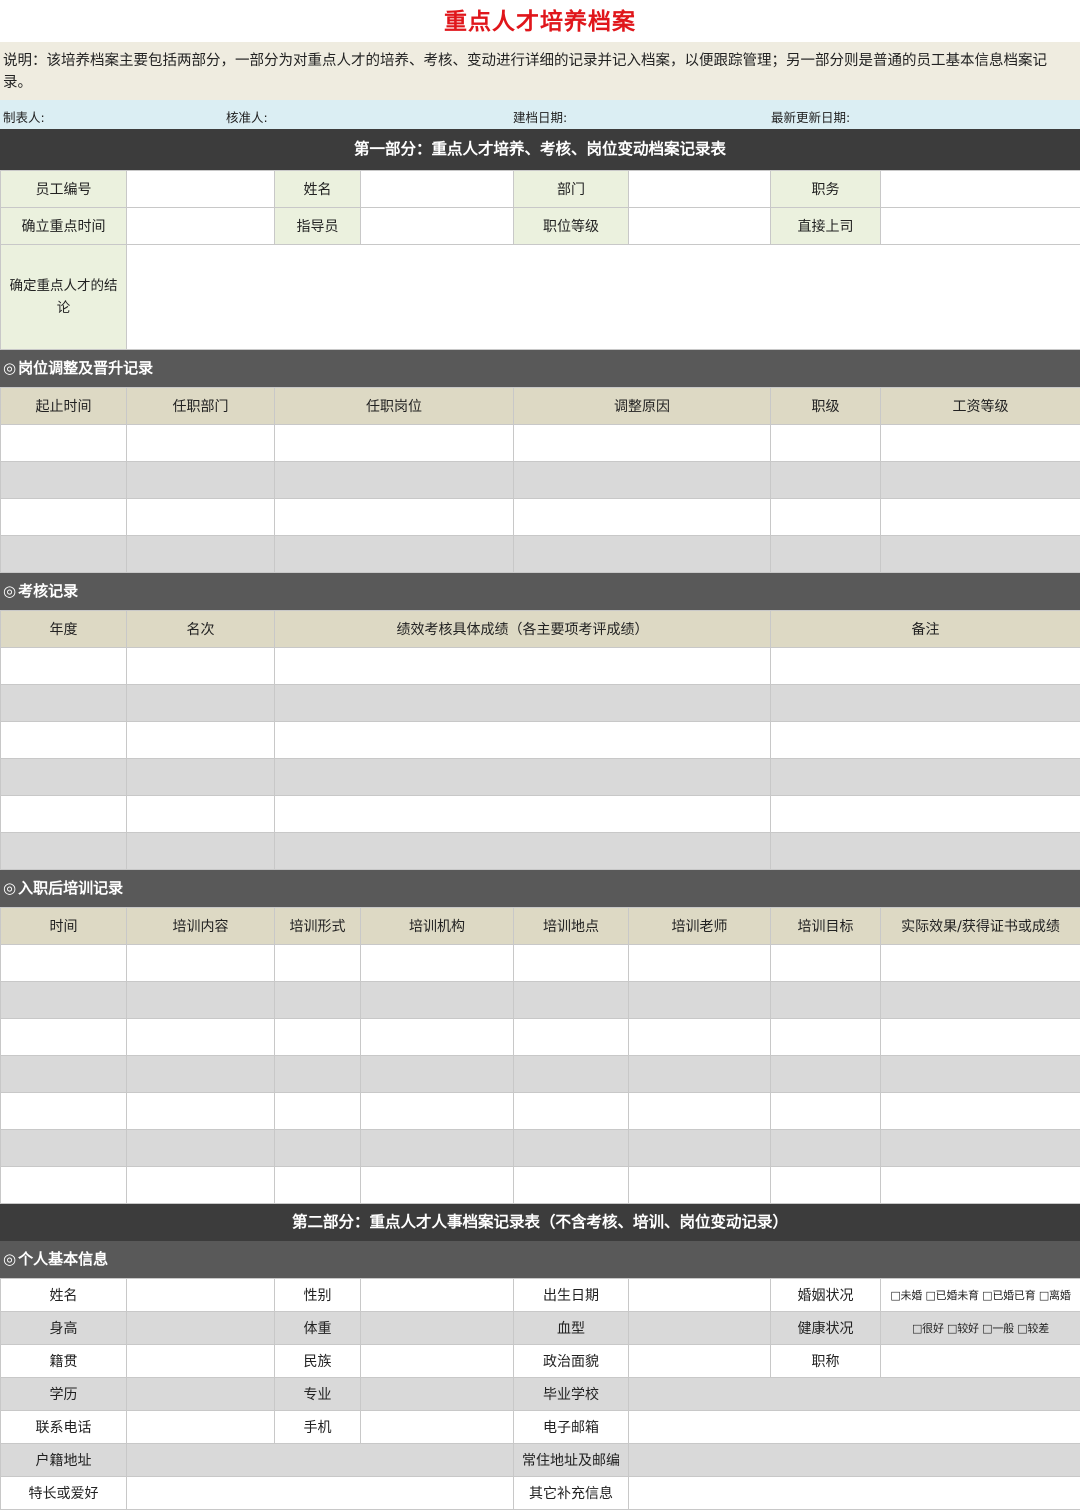 The height and width of the screenshot is (1510, 1080). Describe the element at coordinates (320, 1460) in the screenshot. I see `hukou-value` at that location.